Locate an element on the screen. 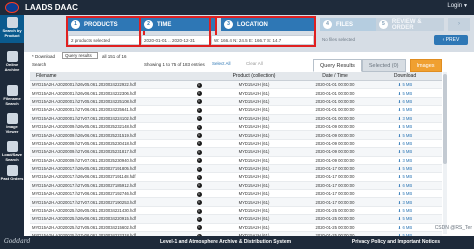  nav-item-image-viewer: Image Viewer is located at coordinates (12, 125).